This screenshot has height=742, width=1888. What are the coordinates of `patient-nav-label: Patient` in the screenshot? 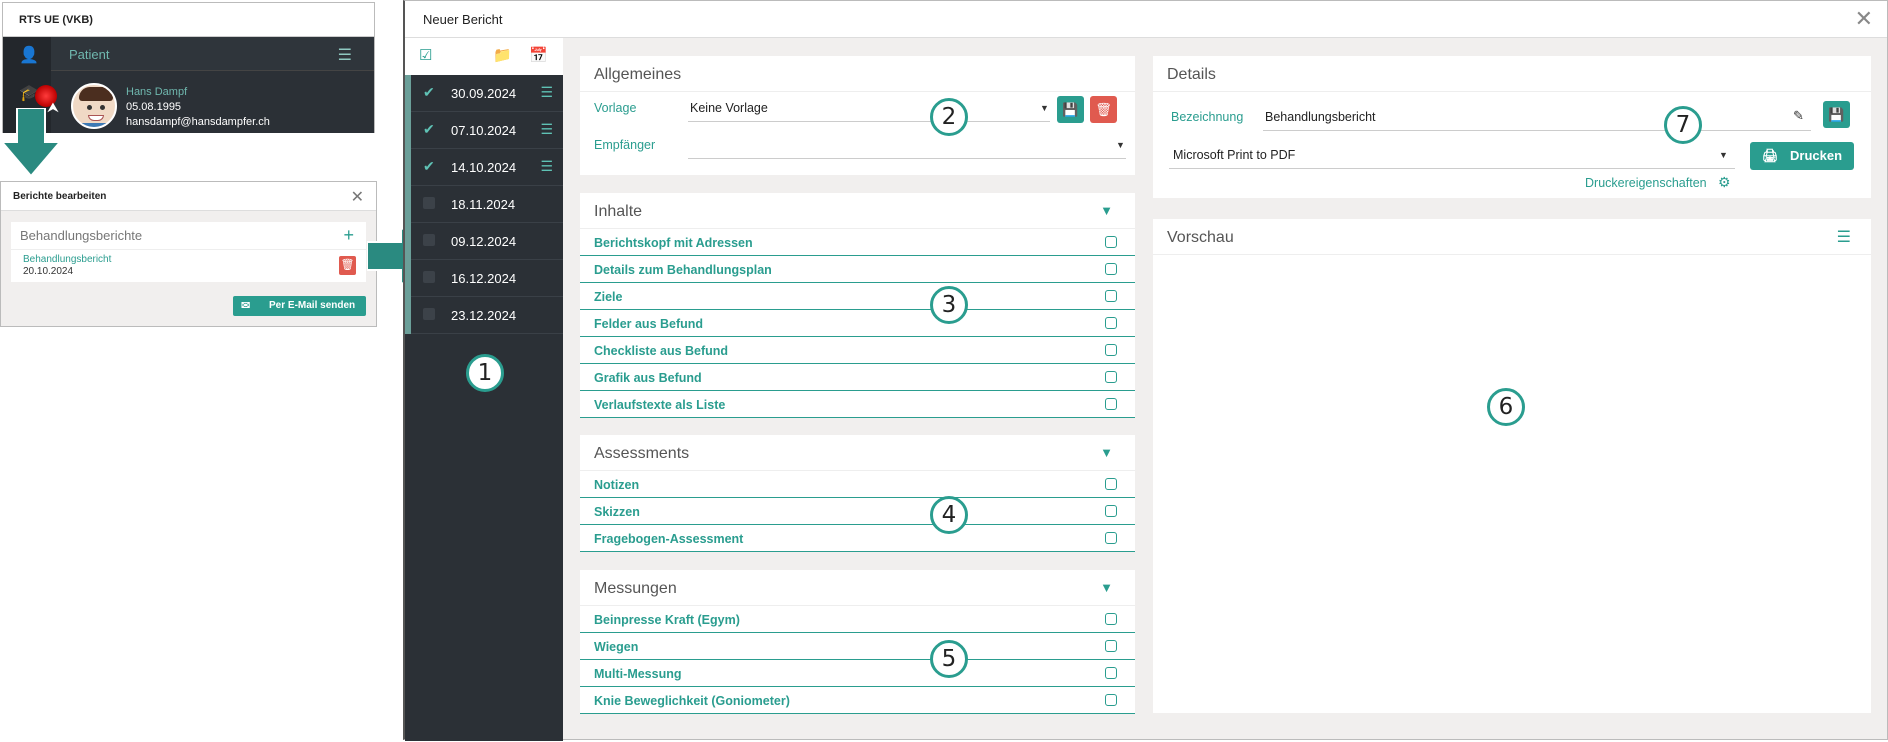 It's located at (89, 54).